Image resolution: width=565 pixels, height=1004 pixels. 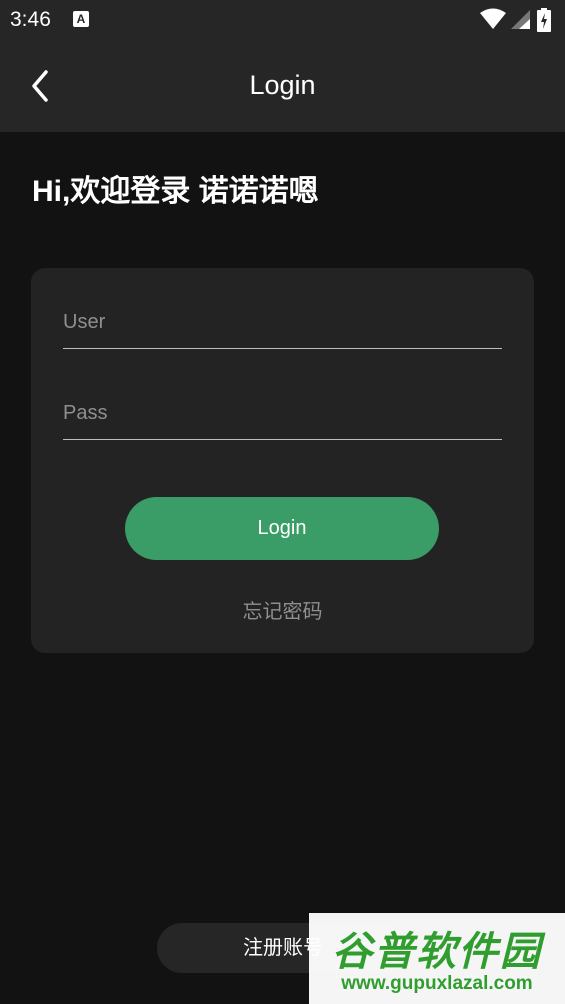 I want to click on pass-field, so click(x=282, y=414).